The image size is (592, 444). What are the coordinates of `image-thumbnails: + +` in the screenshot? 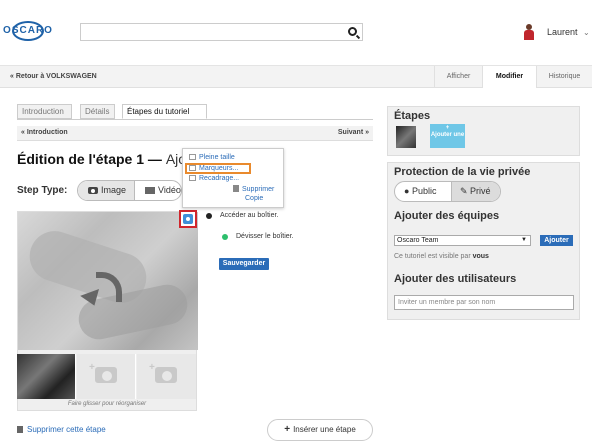 It's located at (107, 376).